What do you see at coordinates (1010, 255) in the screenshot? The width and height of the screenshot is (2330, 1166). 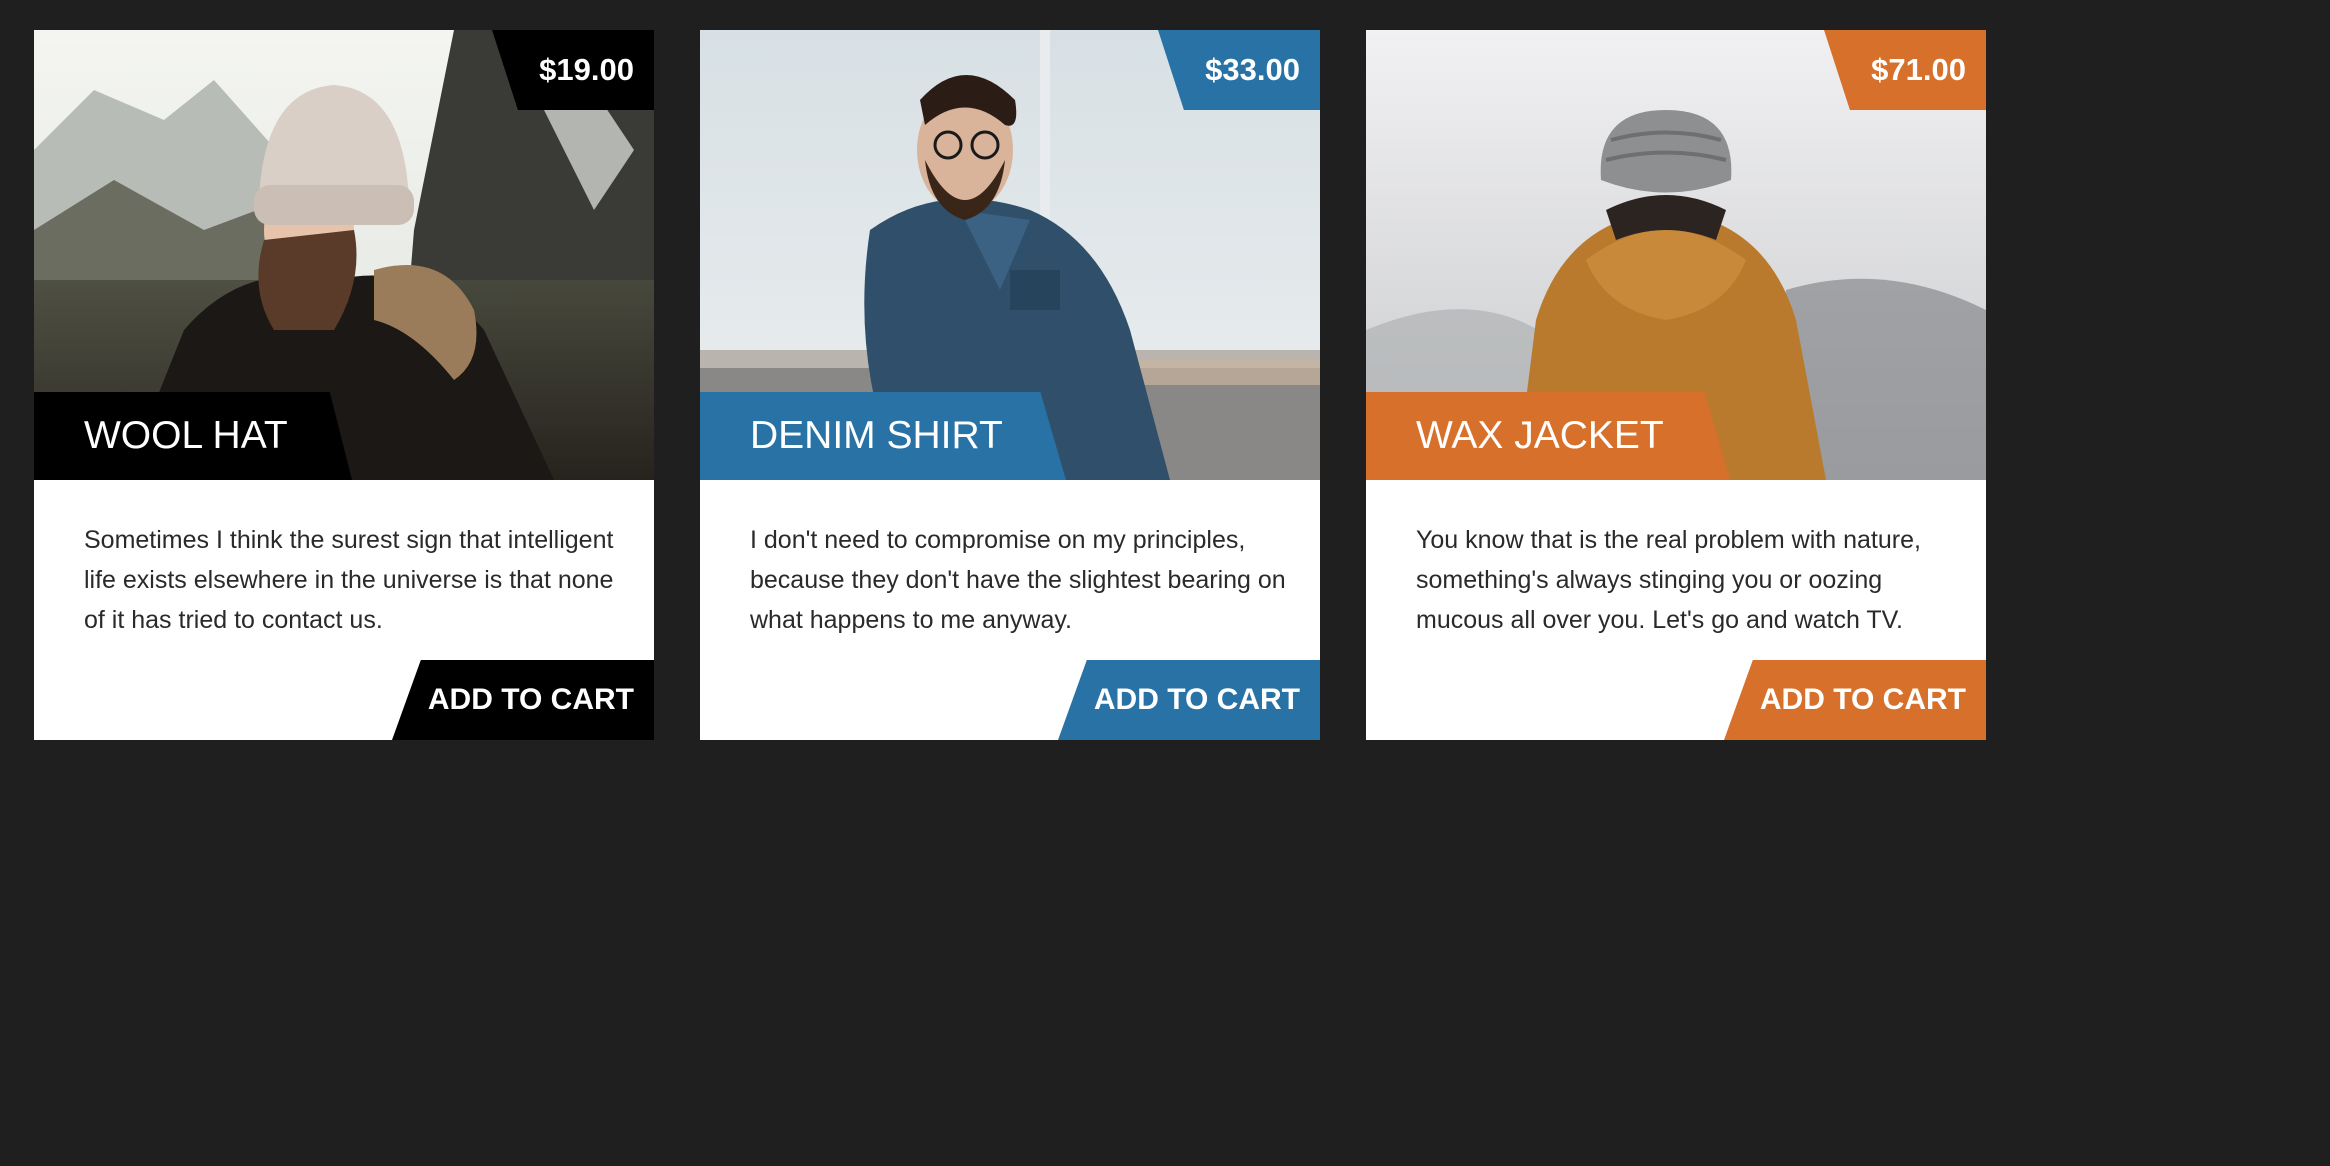 I see `product-image-denim-shirt: $33.00 DENIM SHIRT` at bounding box center [1010, 255].